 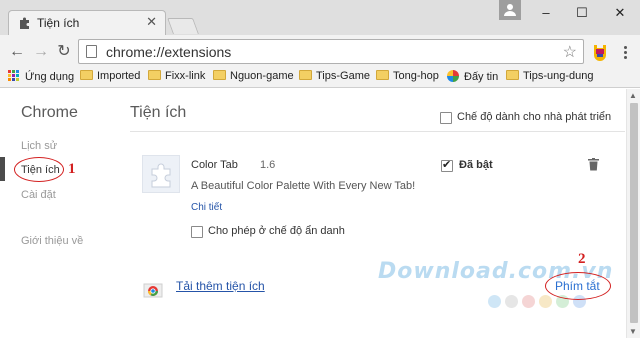 What do you see at coordinates (17, 52) in the screenshot?
I see `back-button: ←` at bounding box center [17, 52].